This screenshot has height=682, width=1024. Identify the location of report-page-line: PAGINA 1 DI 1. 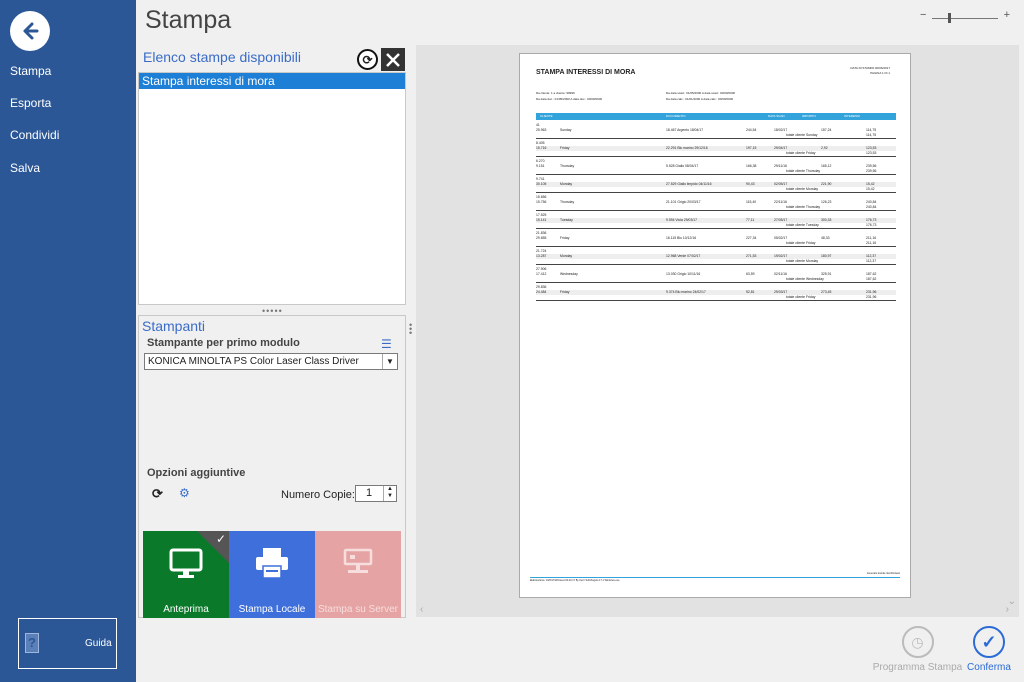
(880, 73).